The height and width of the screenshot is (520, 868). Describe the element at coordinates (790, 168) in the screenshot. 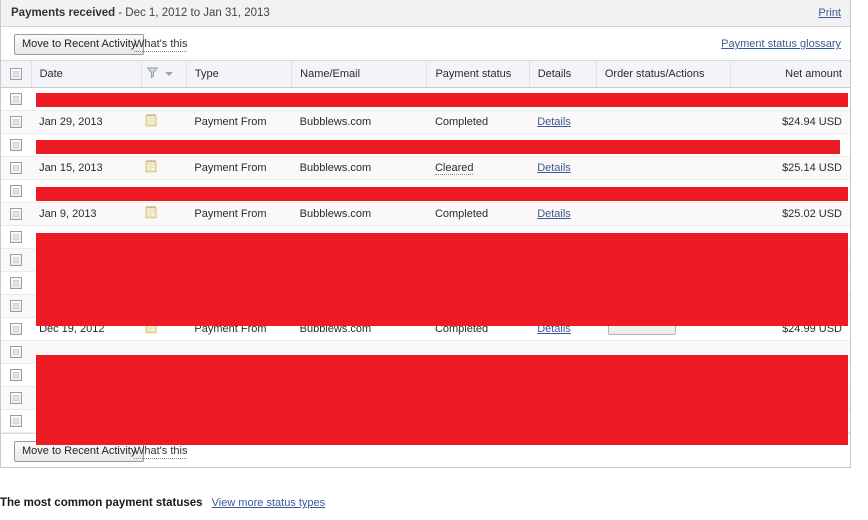

I see `cell-net-amount: $25.14 USD` at that location.